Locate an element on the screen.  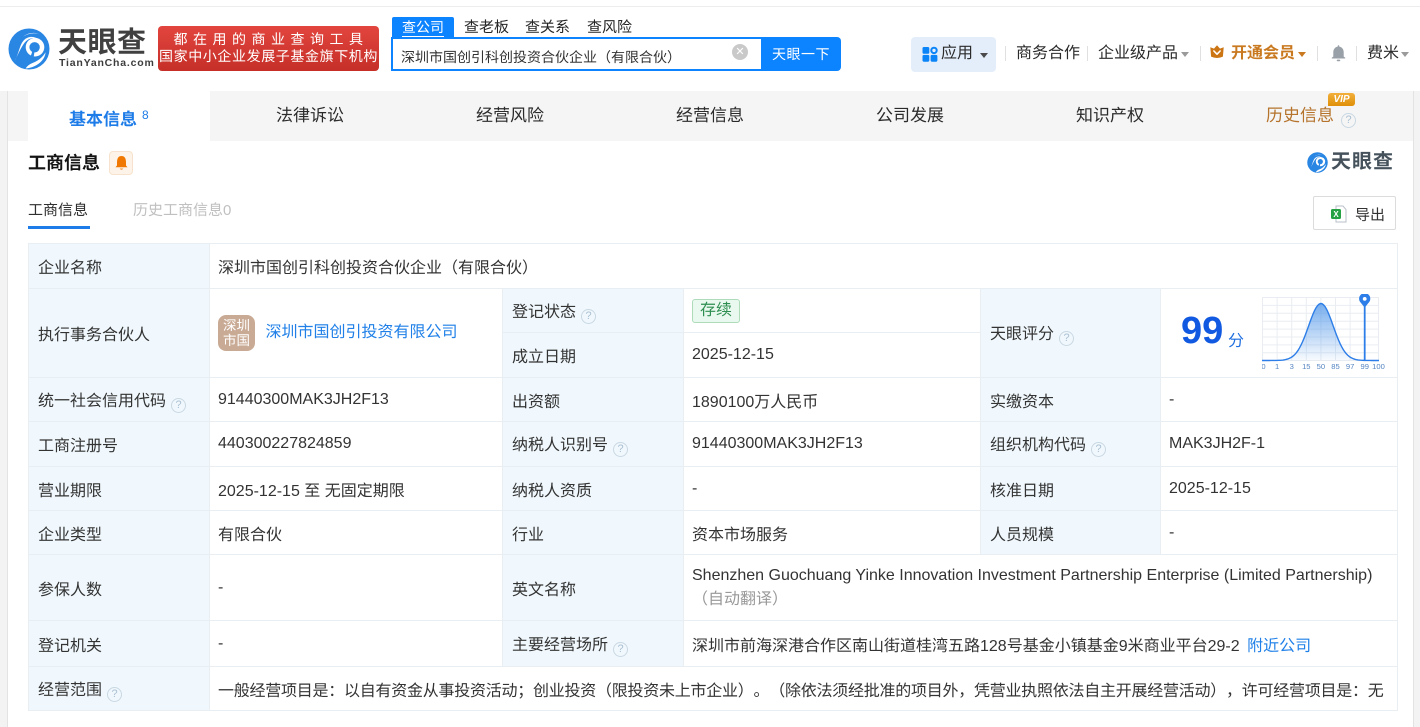
svg-text: 50 is located at coordinates (1321, 366).